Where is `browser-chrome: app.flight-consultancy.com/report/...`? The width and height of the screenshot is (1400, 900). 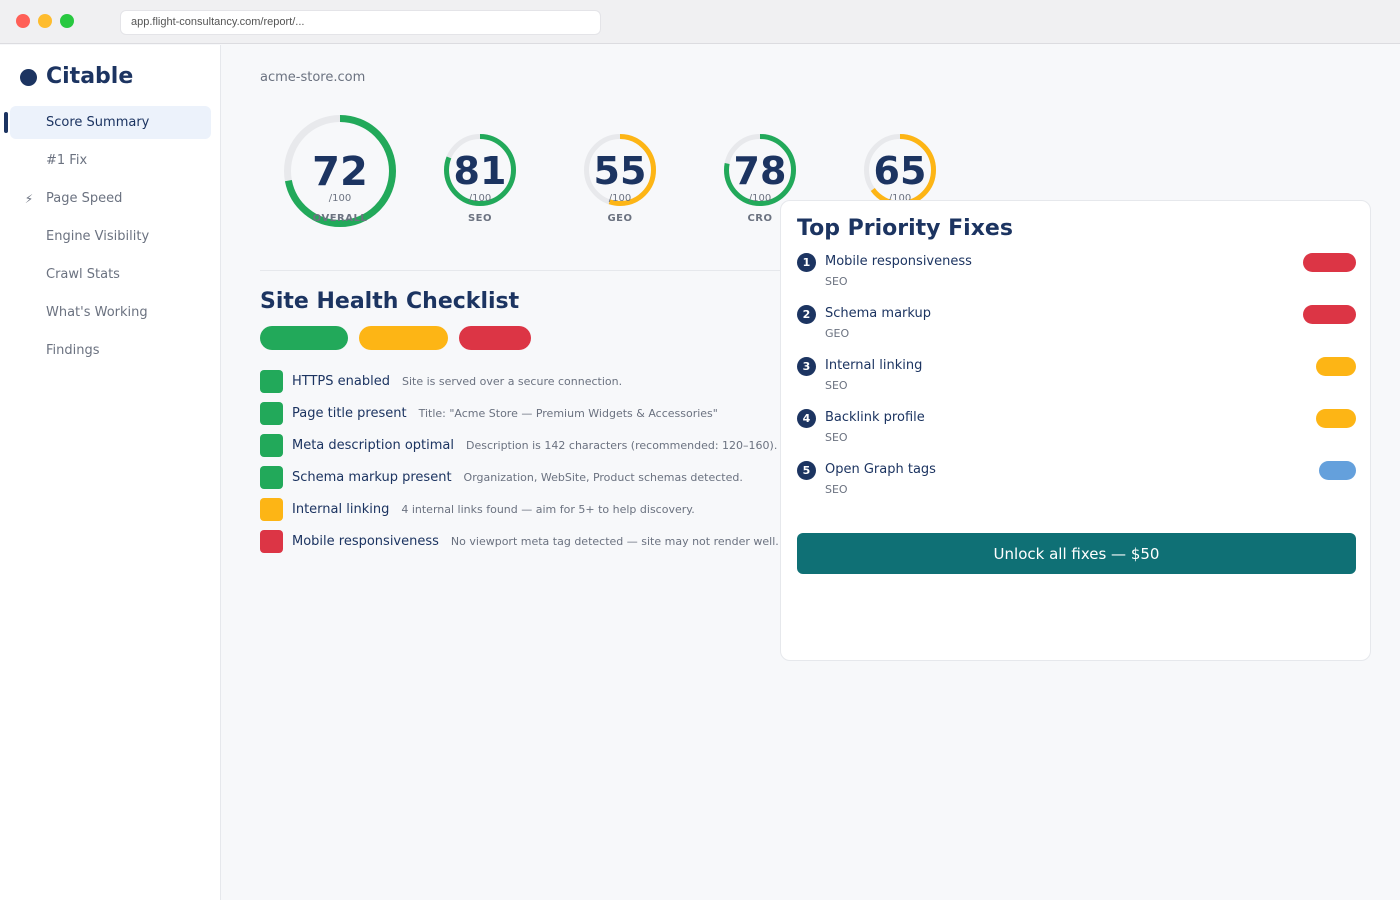 browser-chrome: app.flight-consultancy.com/report/... is located at coordinates (700, 22).